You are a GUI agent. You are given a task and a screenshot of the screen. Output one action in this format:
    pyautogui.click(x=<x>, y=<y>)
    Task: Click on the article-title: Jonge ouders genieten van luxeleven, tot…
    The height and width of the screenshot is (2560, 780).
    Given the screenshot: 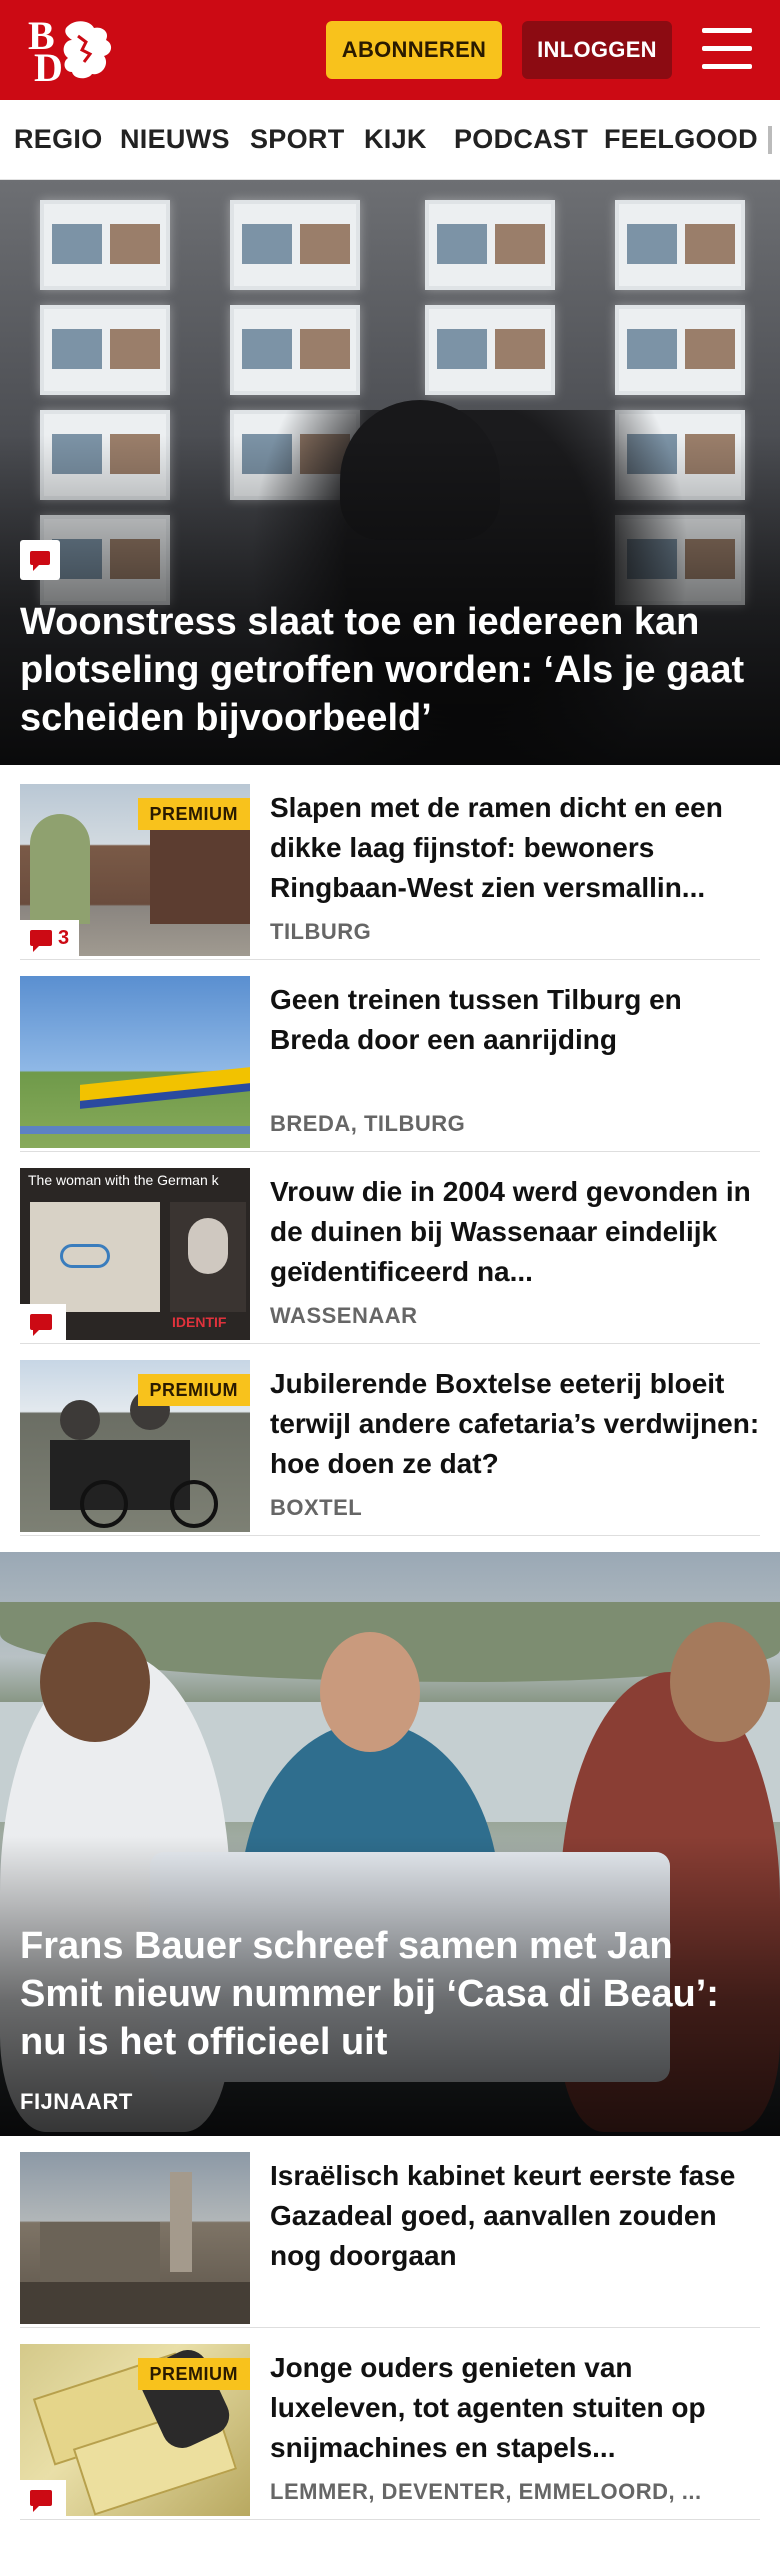 What is the action you would take?
    pyautogui.click(x=515, y=2408)
    